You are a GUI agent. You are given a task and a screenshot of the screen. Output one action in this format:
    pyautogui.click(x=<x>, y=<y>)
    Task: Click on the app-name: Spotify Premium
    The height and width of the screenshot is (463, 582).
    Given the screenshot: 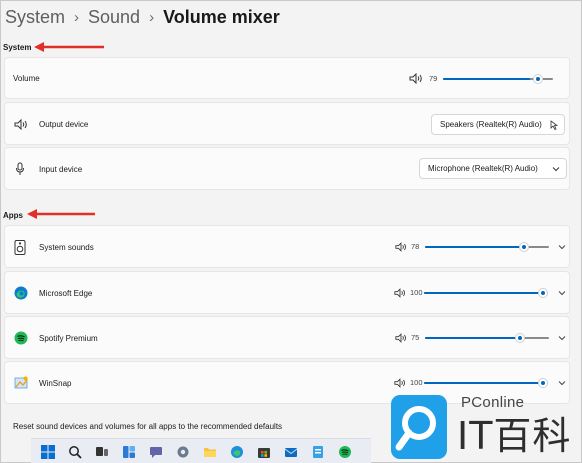 What is the action you would take?
    pyautogui.click(x=68, y=338)
    